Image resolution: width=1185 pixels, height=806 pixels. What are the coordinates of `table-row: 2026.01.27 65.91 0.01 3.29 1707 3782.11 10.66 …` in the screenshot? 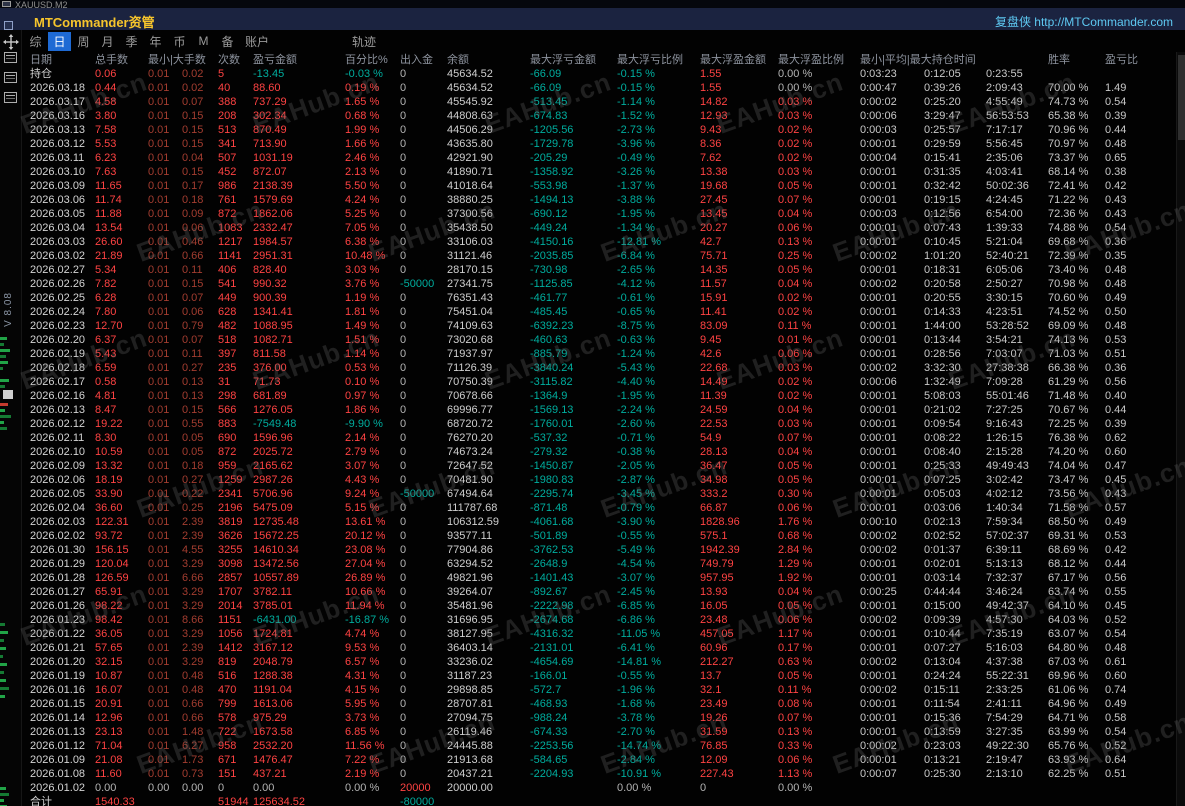 It's located at (596, 592).